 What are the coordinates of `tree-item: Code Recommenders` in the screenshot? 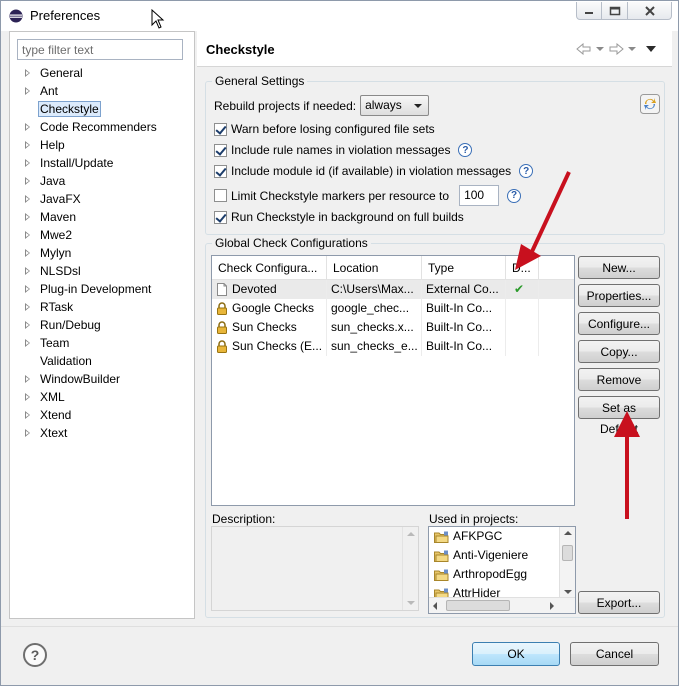 It's located at (102, 127).